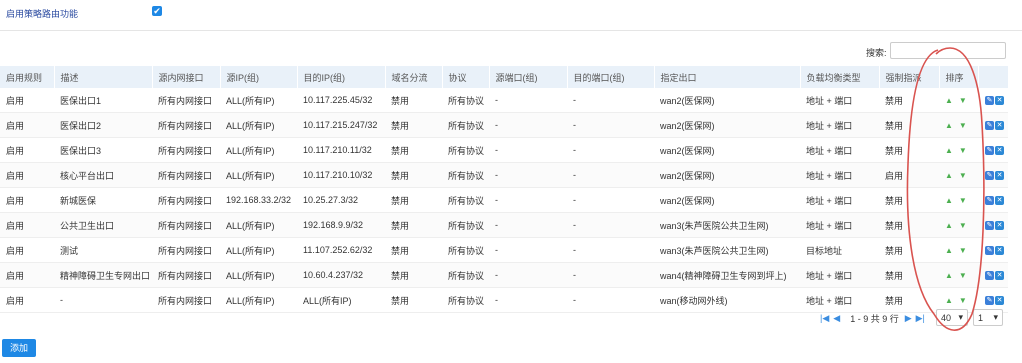 This screenshot has height=363, width=1022. Describe the element at coordinates (103, 200) in the screenshot. I see `table-cell: 新城医保` at that location.